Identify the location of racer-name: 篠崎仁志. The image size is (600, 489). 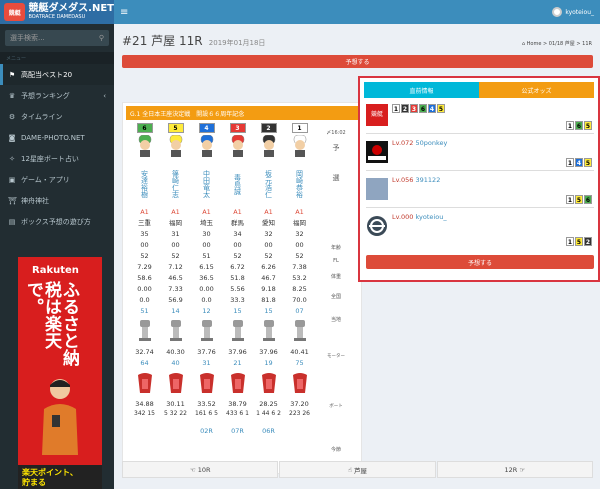
(176, 184).